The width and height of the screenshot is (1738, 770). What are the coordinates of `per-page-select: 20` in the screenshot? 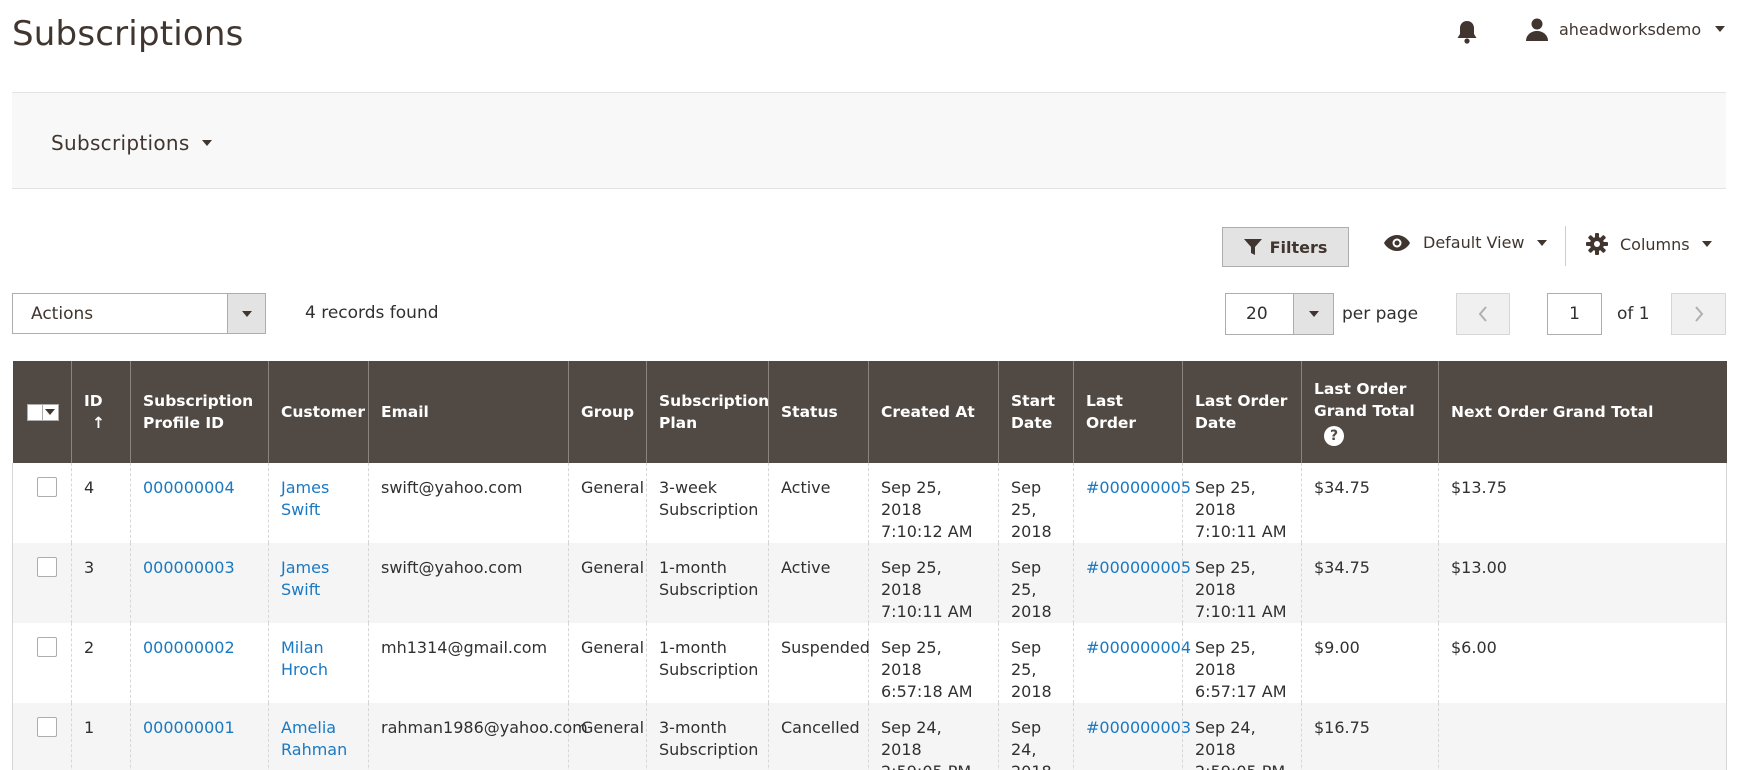 It's located at (1279, 314).